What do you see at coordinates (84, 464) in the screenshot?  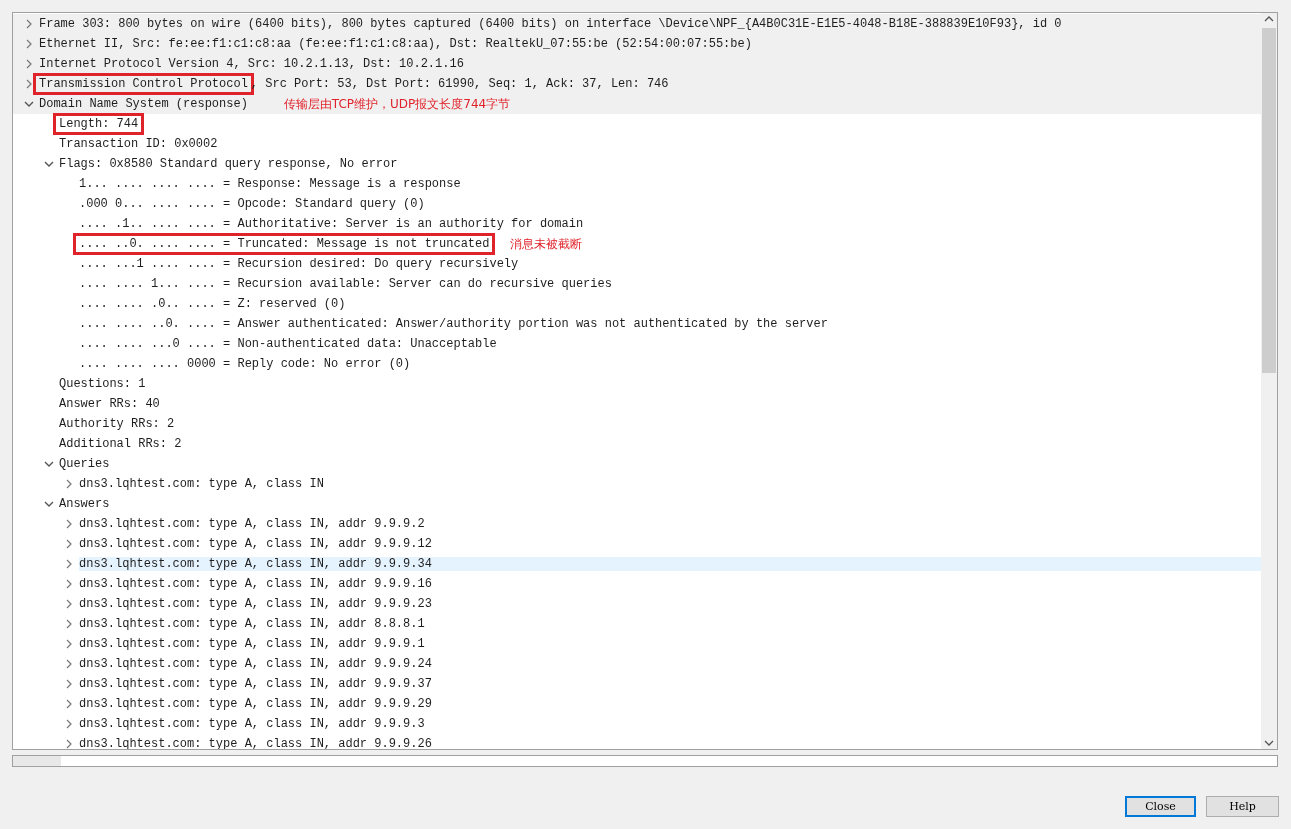 I see `field-text: Queries` at bounding box center [84, 464].